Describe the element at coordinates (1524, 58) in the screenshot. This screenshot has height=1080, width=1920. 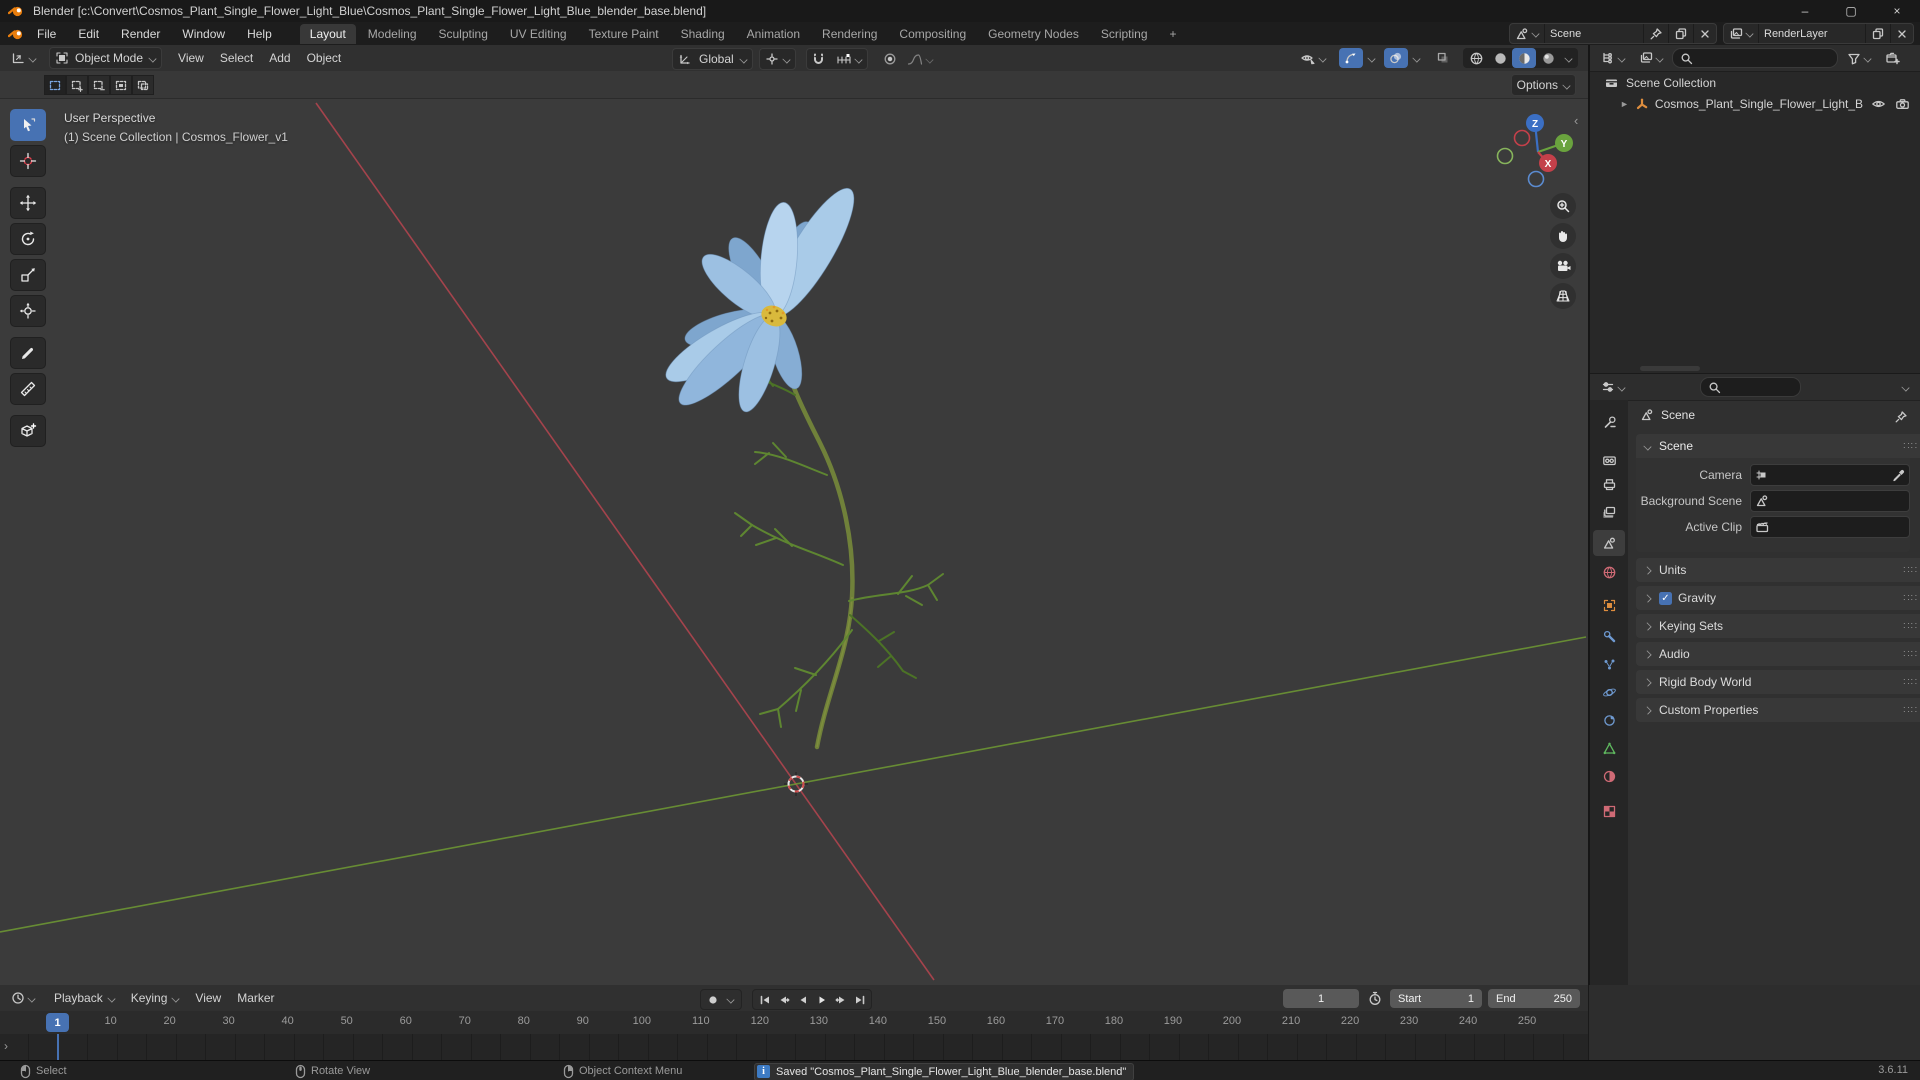
I see `shading-material-button` at that location.